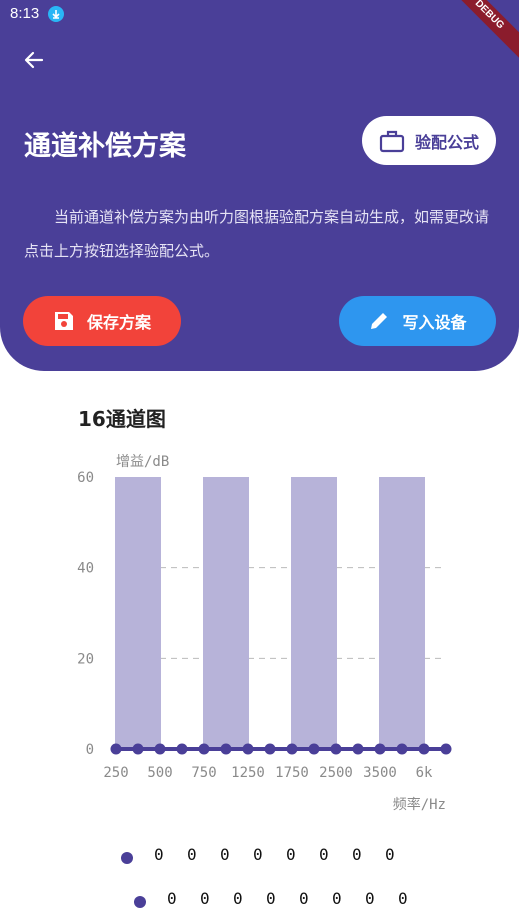  Describe the element at coordinates (63, 321) in the screenshot. I see `save-icon` at that location.